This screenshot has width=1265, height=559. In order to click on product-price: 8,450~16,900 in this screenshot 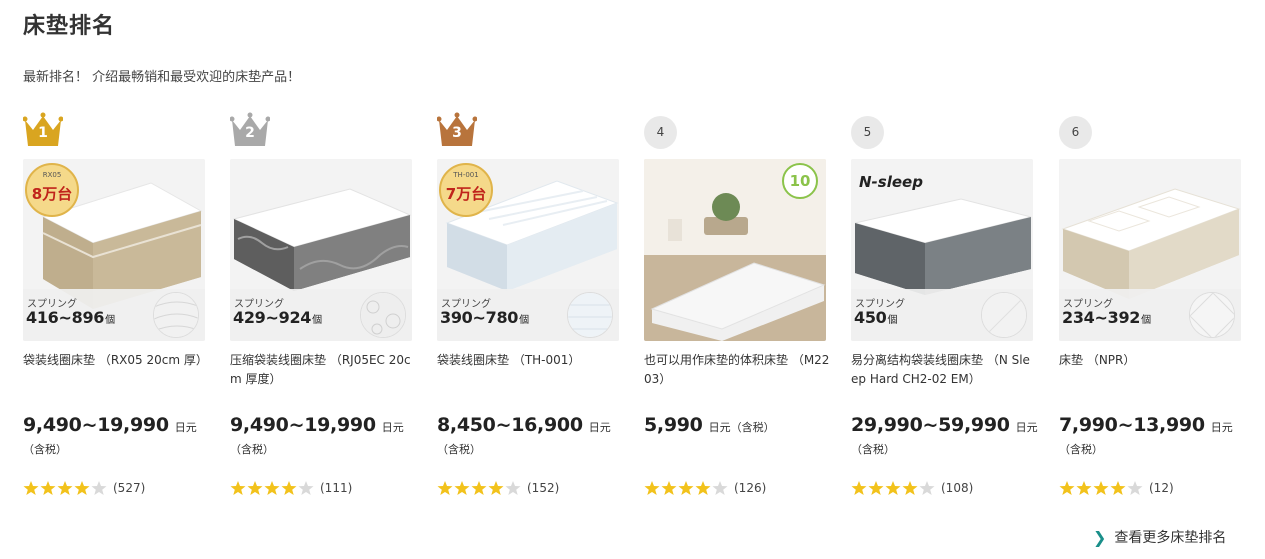, I will do `click(510, 425)`.